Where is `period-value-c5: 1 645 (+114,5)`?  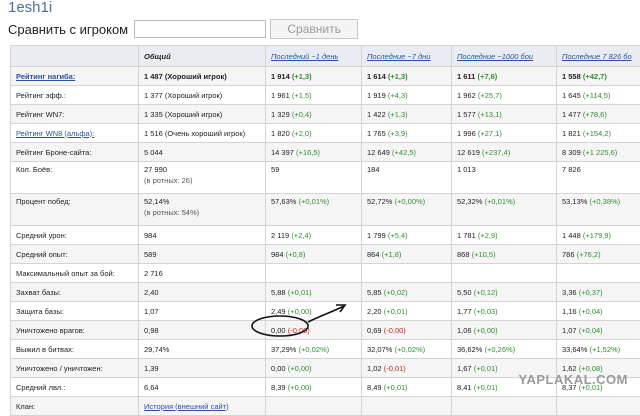
period-value-c5: 1 645 (+114,5) is located at coordinates (598, 95).